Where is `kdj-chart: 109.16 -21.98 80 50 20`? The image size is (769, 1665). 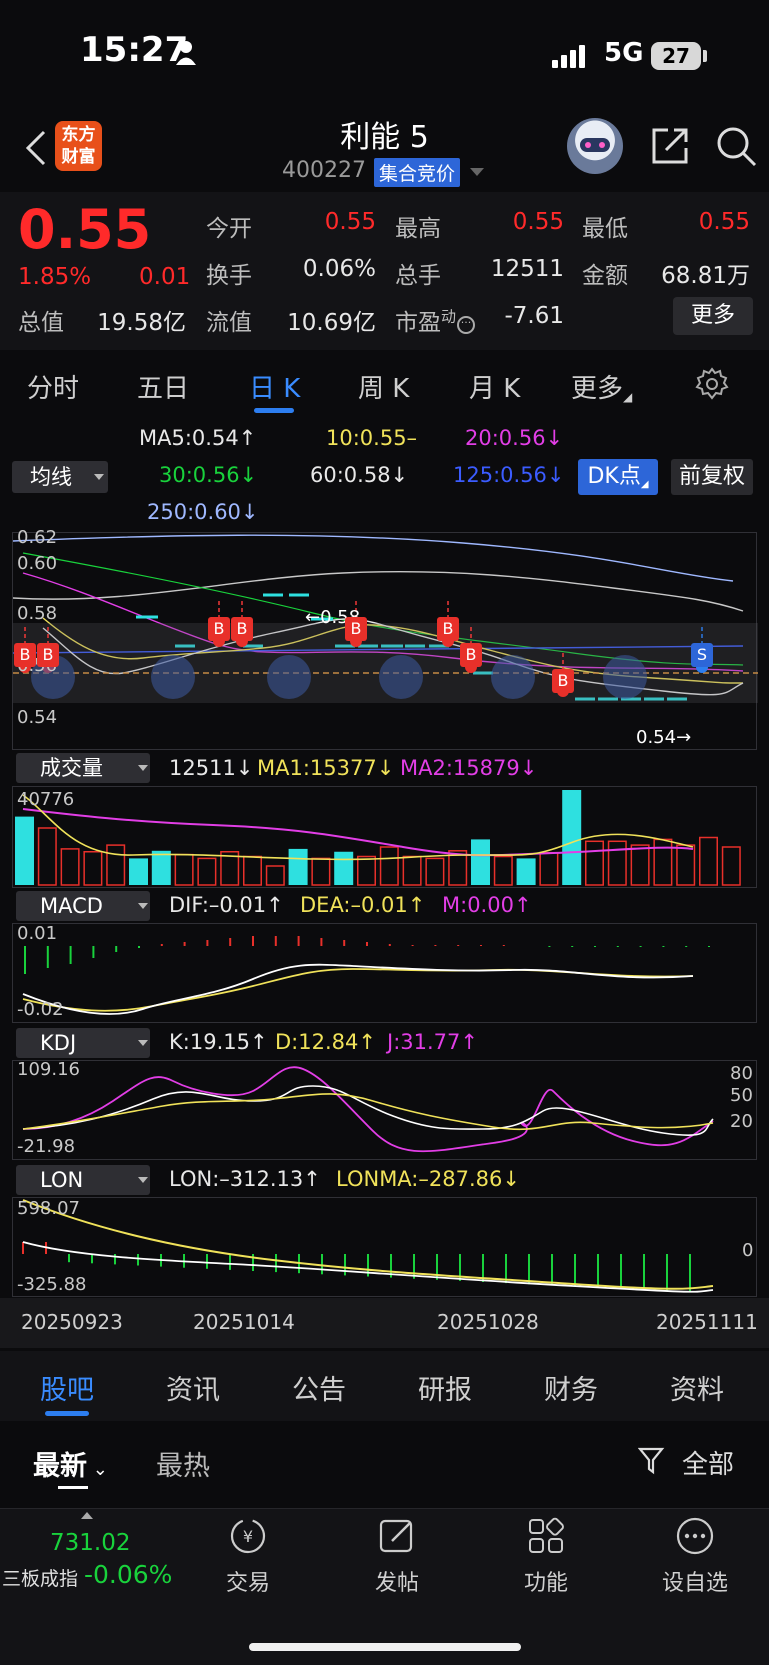
kdj-chart: 109.16 -21.98 80 50 20 is located at coordinates (384, 1109).